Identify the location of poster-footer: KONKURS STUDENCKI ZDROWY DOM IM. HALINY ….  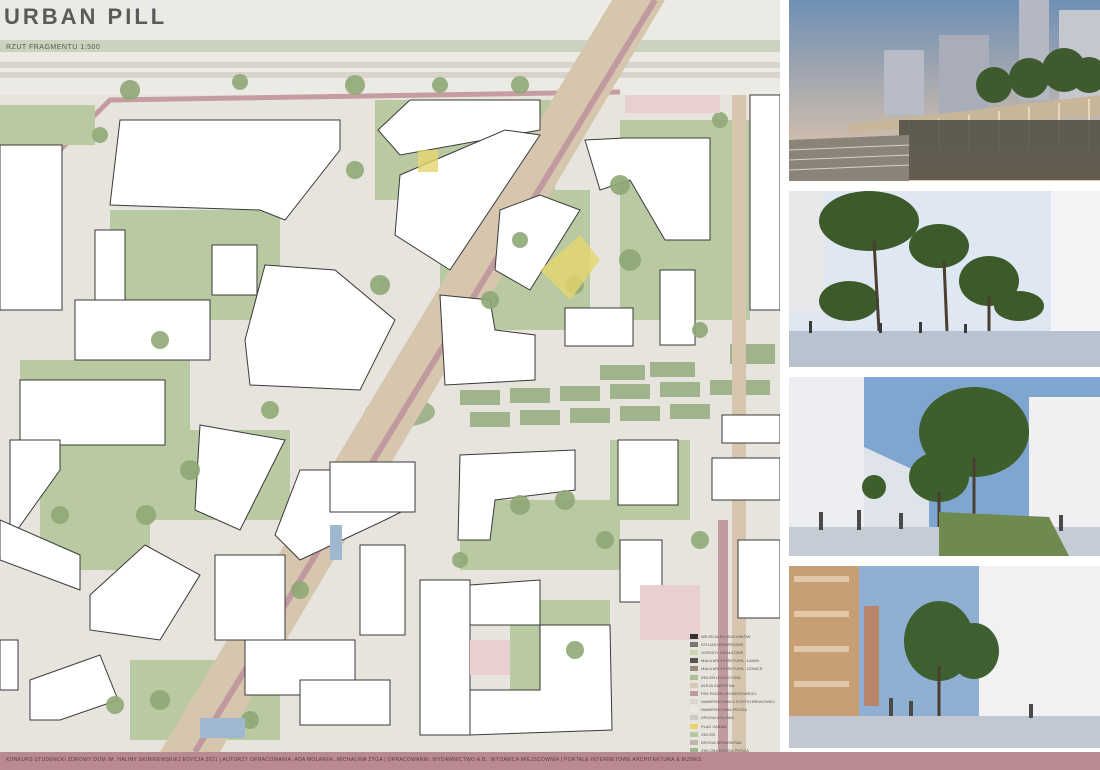
(550, 761).